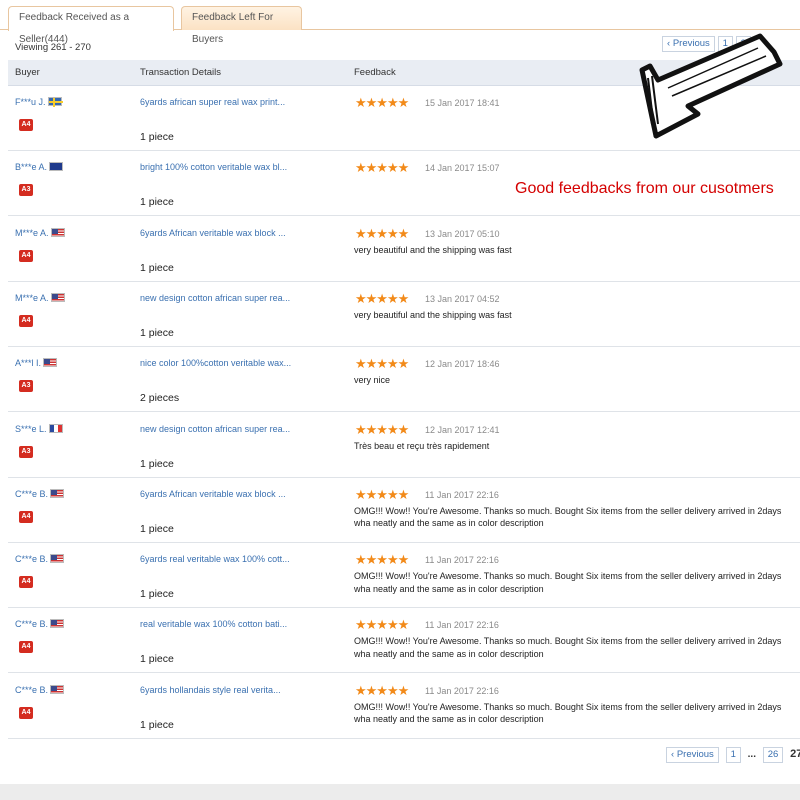 The image size is (800, 800). I want to click on page-26-button: 26, so click(773, 755).